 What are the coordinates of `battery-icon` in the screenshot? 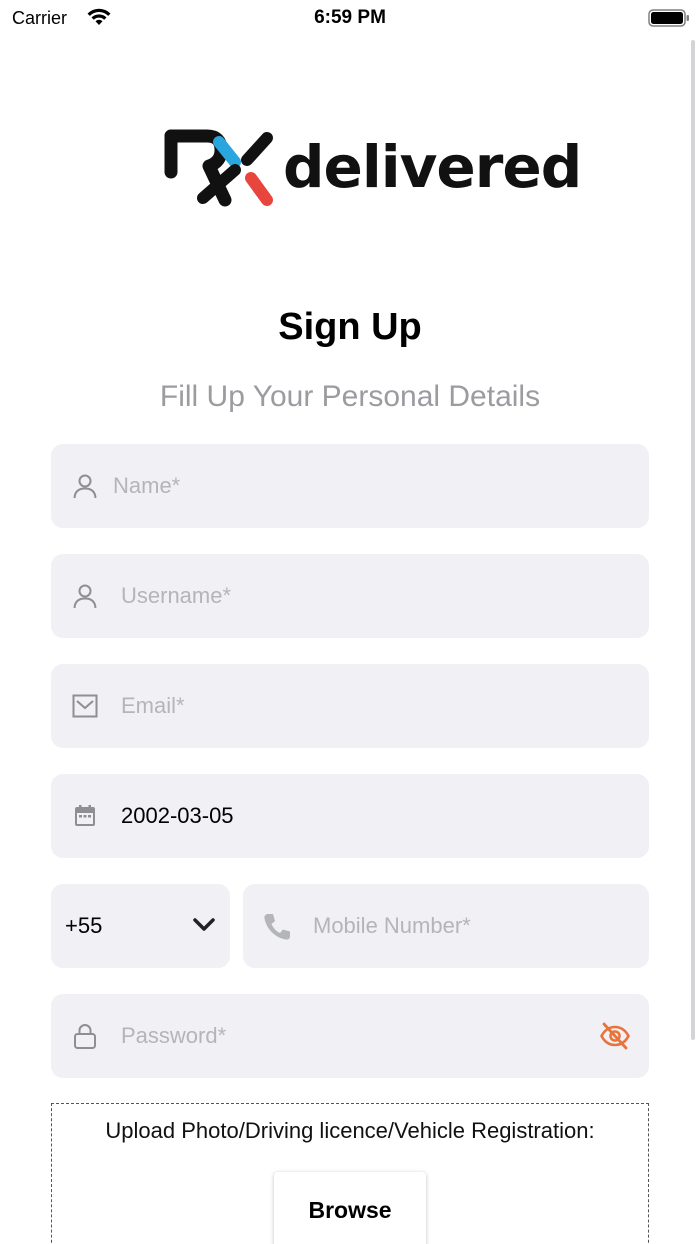 It's located at (668, 18).